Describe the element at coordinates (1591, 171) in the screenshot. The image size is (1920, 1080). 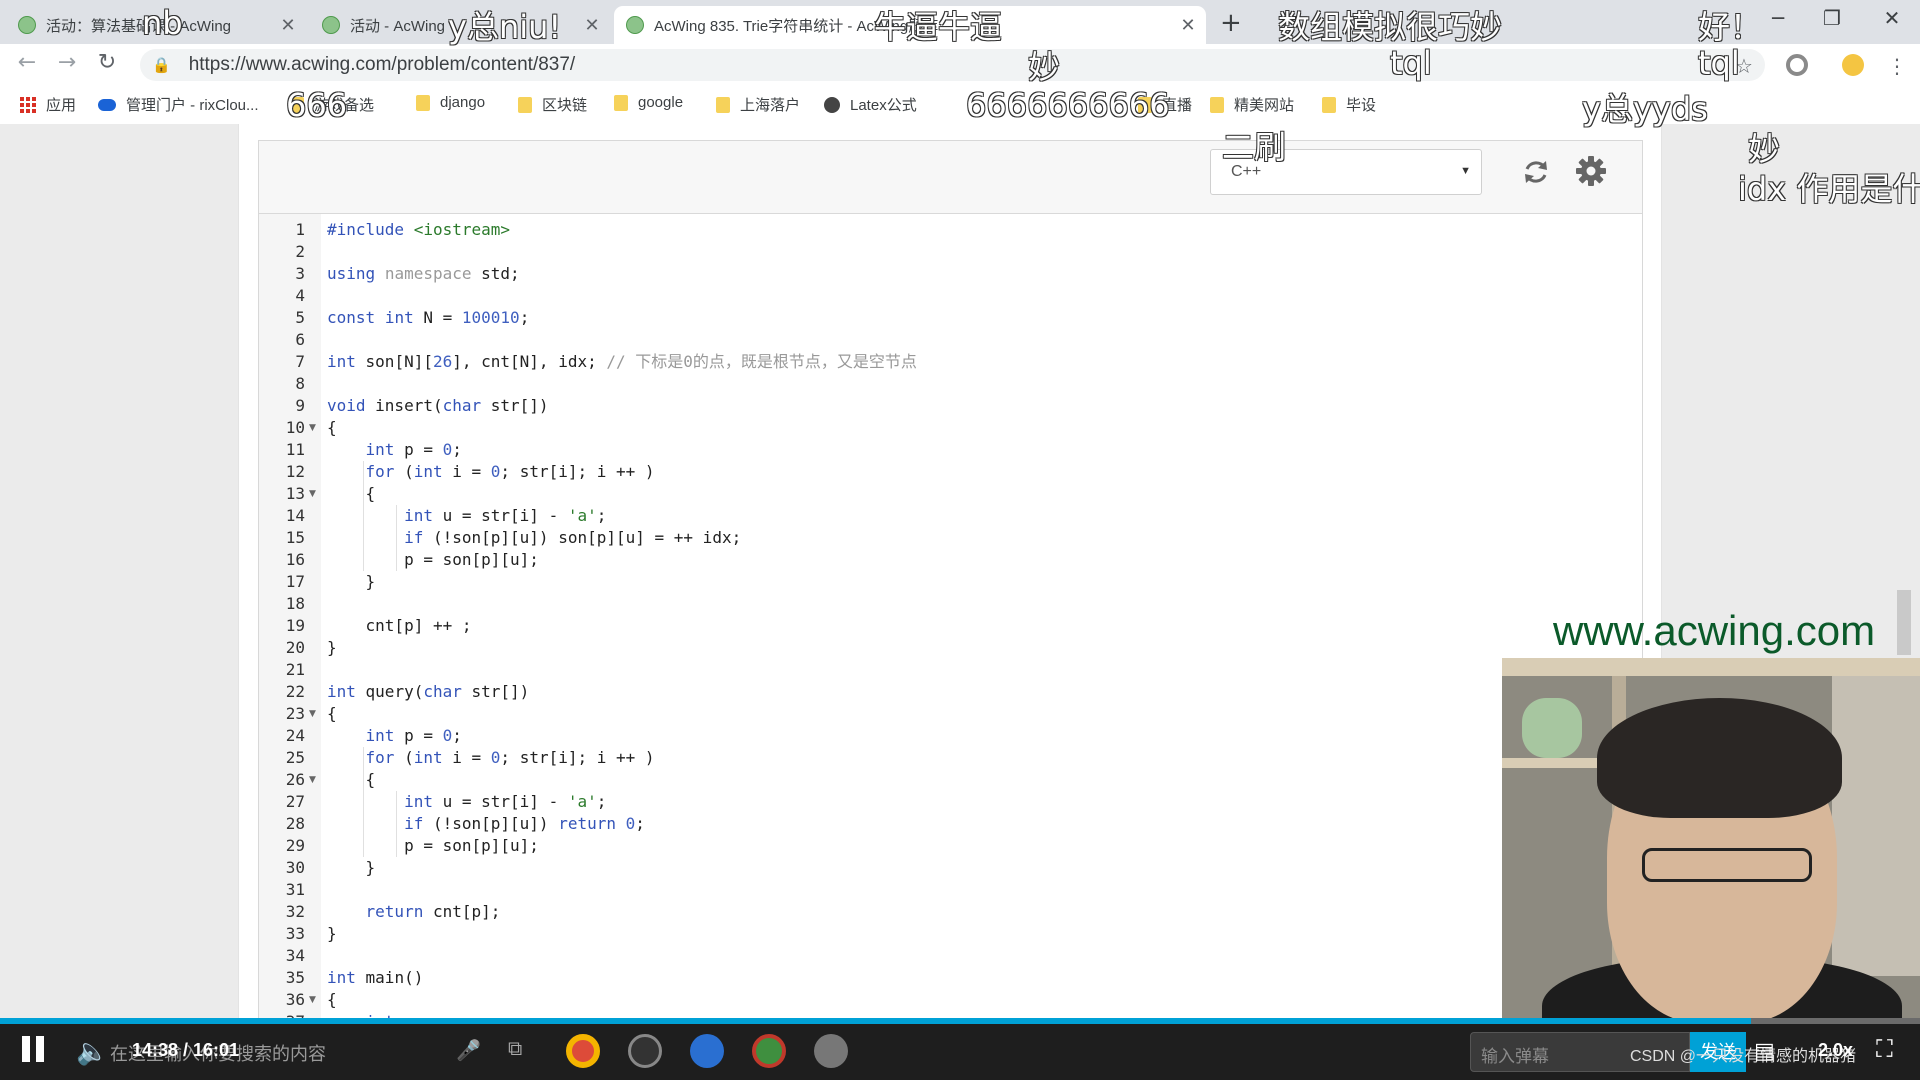
I see `gear-icon` at that location.